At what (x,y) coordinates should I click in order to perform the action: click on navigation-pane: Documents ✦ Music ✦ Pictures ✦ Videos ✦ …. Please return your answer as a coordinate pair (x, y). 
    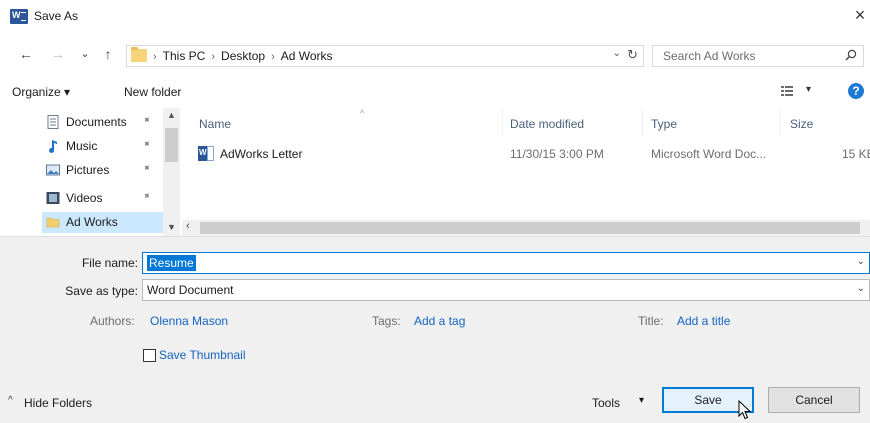
    Looking at the image, I should click on (90, 172).